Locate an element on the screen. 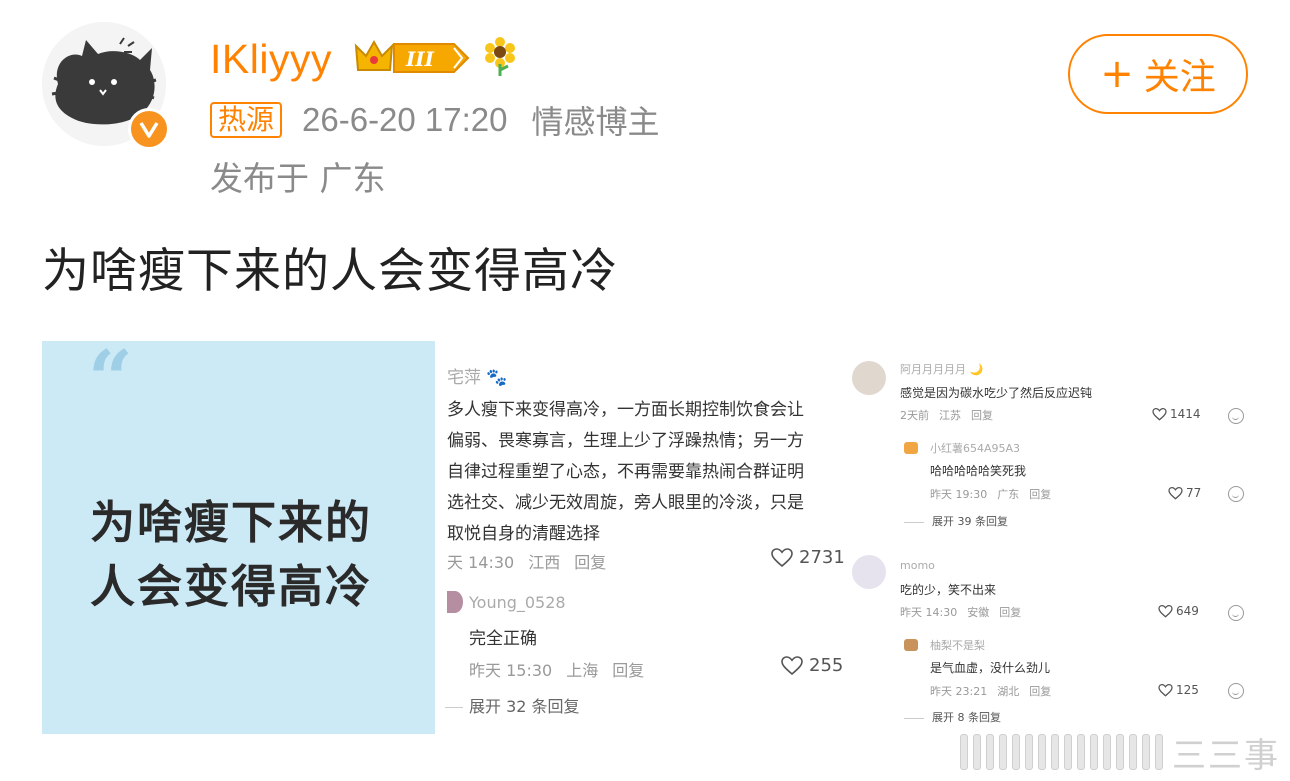 Image resolution: width=1290 pixels, height=781 pixels. post-text: 为啥瘦下来的人会变得高冷 is located at coordinates (330, 271).